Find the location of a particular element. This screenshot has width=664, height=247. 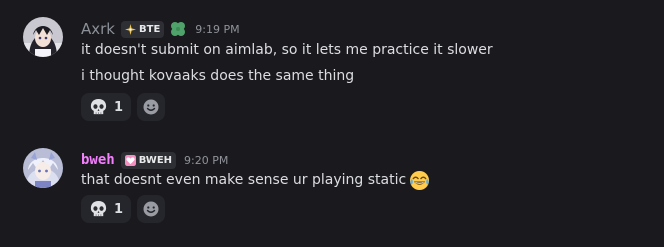

heart-icon is located at coordinates (130, 160).